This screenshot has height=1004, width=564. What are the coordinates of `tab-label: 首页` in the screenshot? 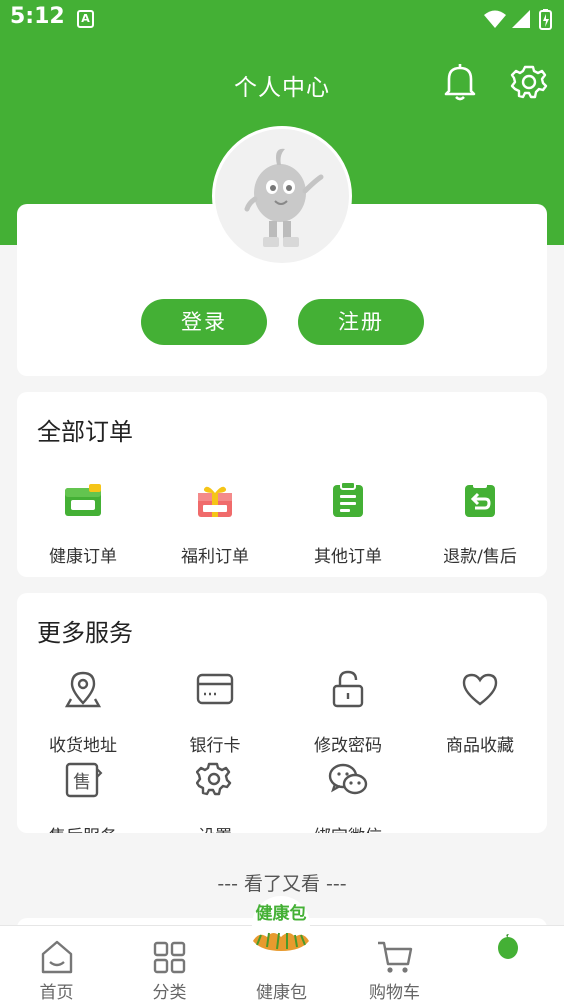 It's located at (56, 993).